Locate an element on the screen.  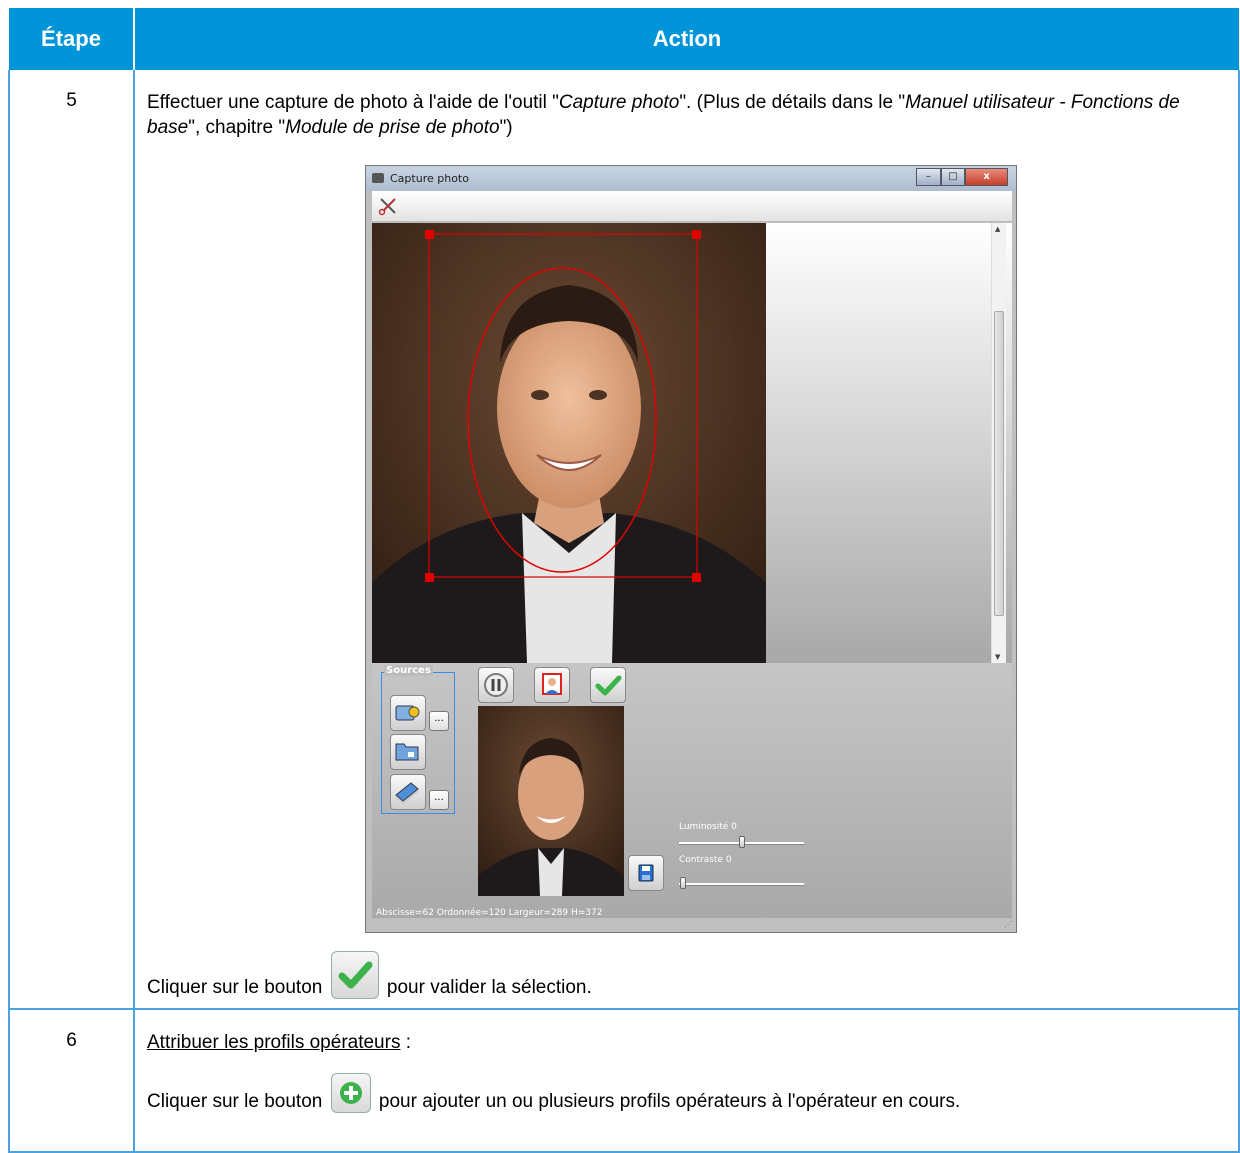
luminosity-label: Luminosité 0 is located at coordinates (708, 827).